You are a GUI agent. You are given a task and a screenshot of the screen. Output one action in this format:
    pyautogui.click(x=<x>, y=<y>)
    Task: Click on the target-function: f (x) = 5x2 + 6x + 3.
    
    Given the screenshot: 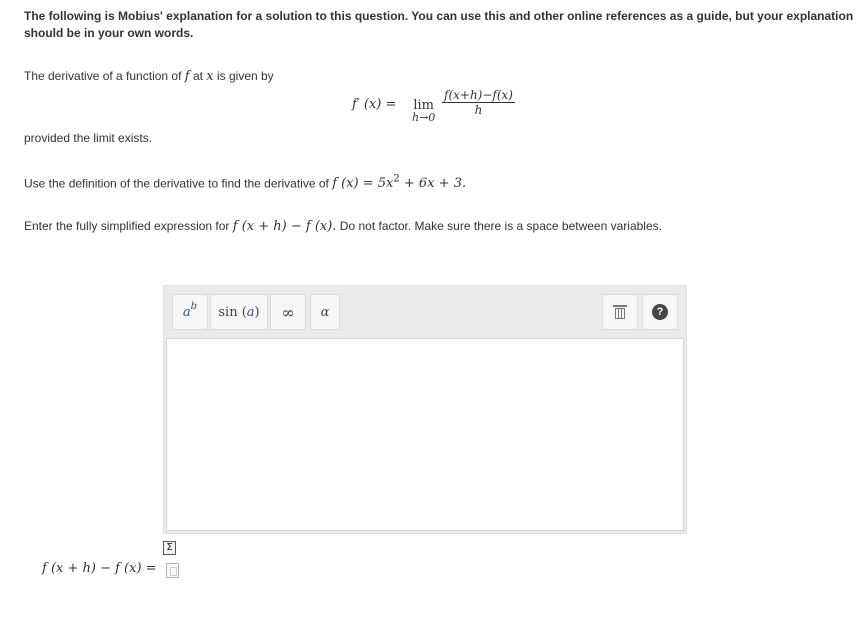 What is the action you would take?
    pyautogui.click(x=399, y=183)
    